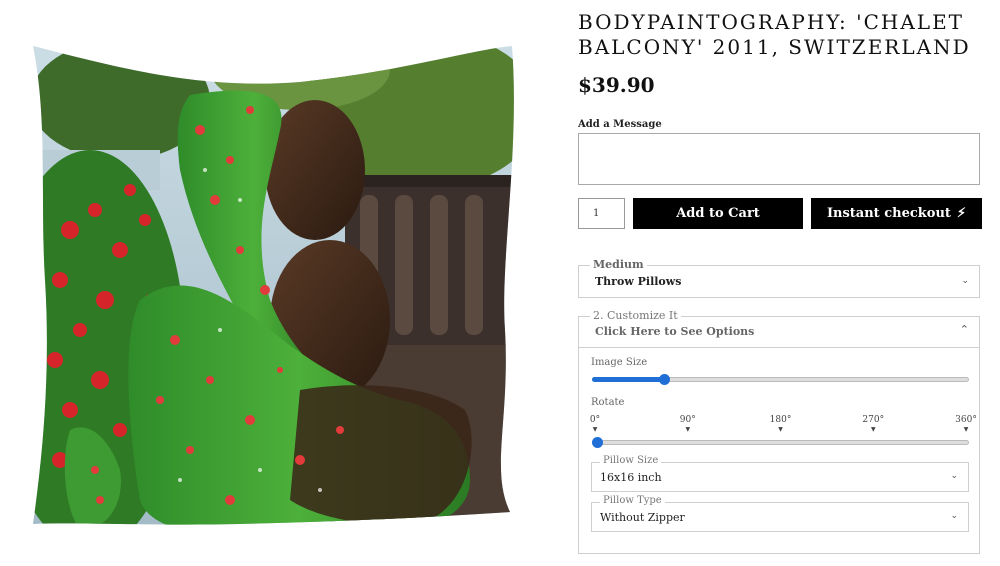 The height and width of the screenshot is (566, 1000). Describe the element at coordinates (631, 477) in the screenshot. I see `pillow-size-selected: 16x16 inch` at that location.